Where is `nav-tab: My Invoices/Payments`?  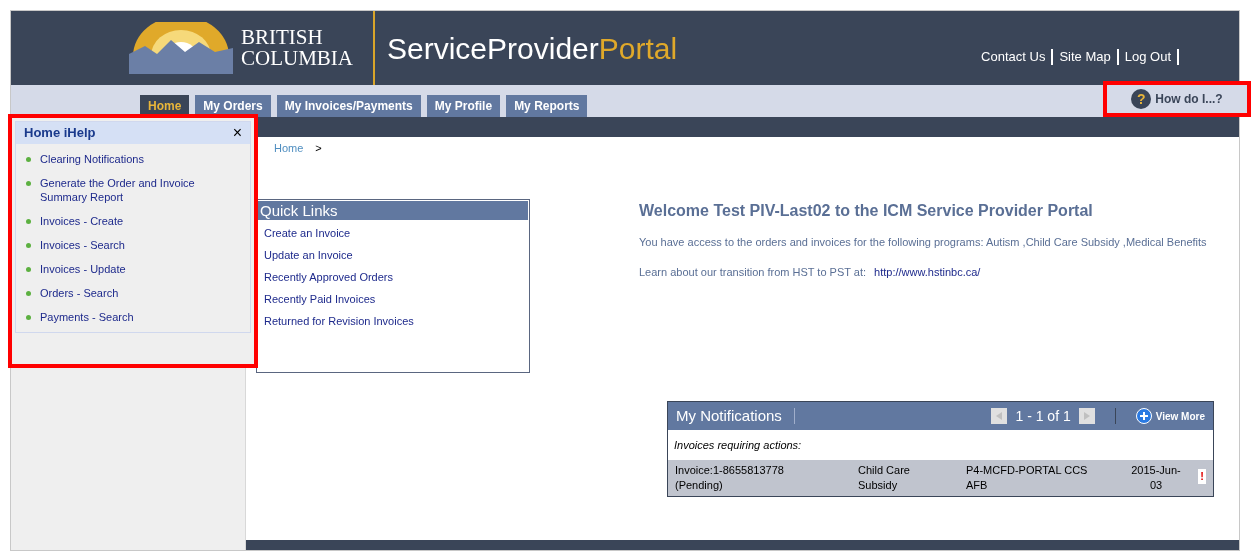
nav-tab: My Invoices/Payments is located at coordinates (348, 106).